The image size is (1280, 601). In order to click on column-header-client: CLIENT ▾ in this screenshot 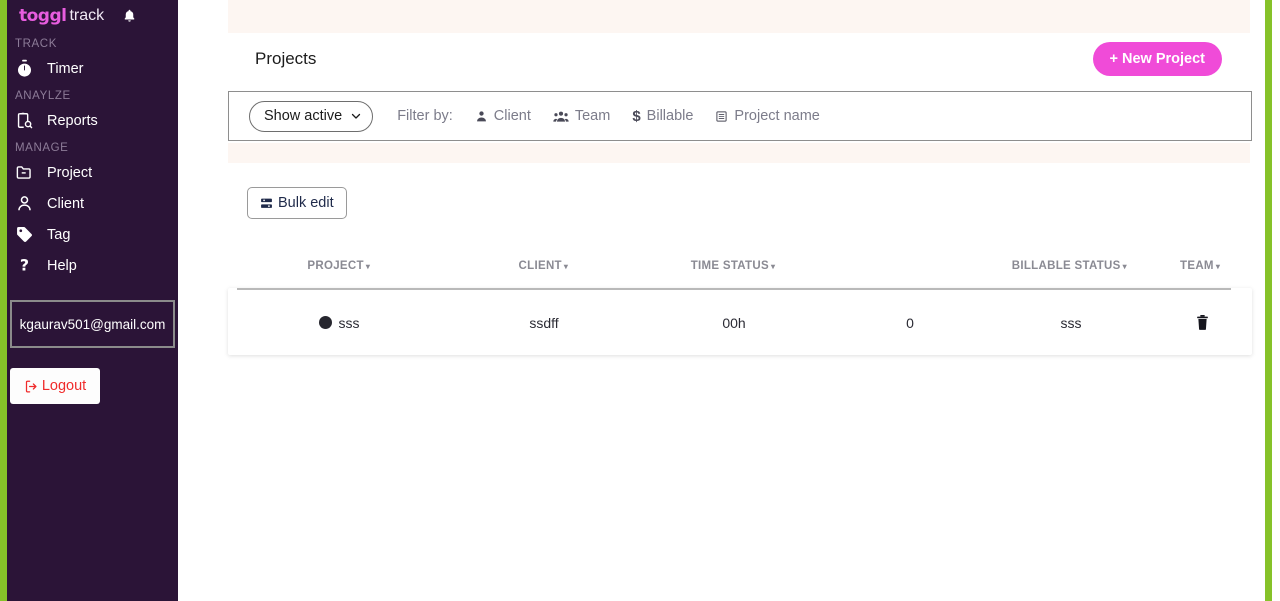, I will do `click(544, 266)`.